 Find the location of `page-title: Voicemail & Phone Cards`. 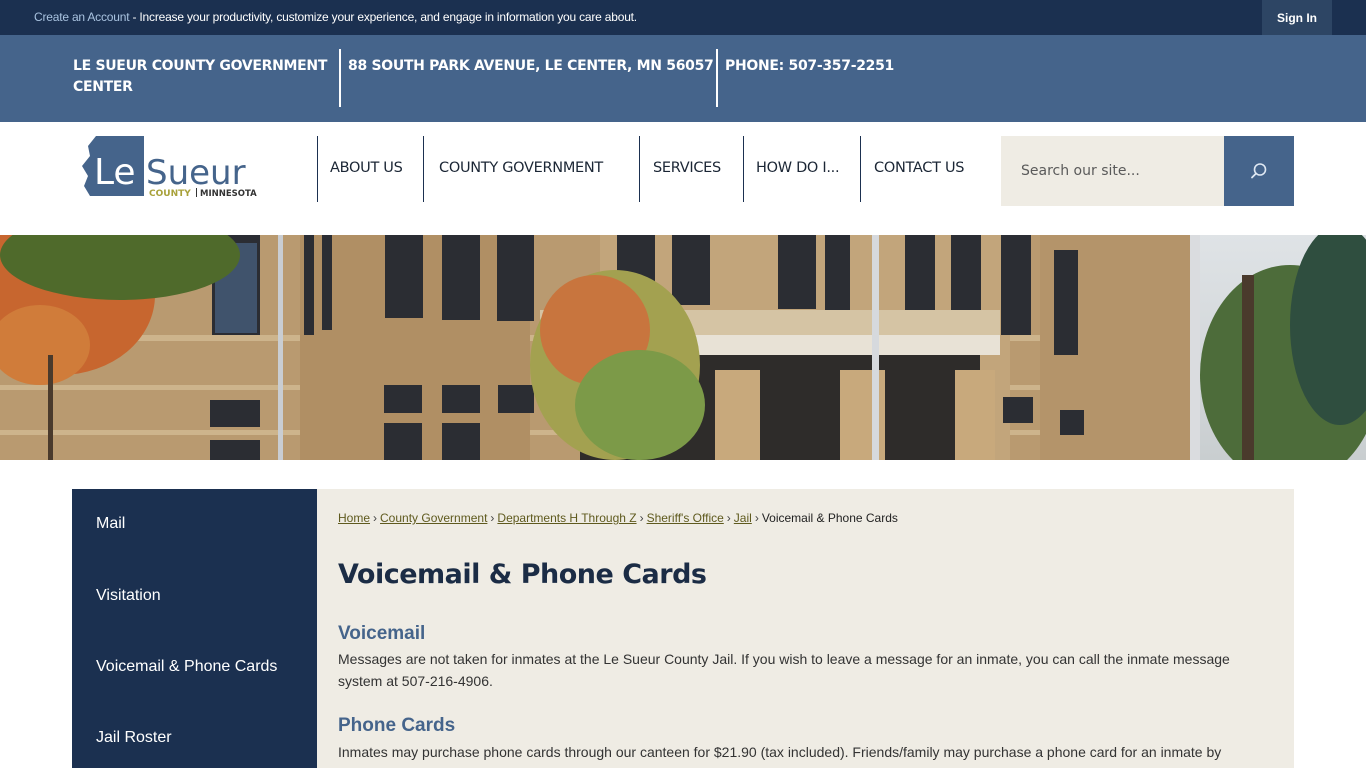

page-title: Voicemail & Phone Cards is located at coordinates (522, 574).